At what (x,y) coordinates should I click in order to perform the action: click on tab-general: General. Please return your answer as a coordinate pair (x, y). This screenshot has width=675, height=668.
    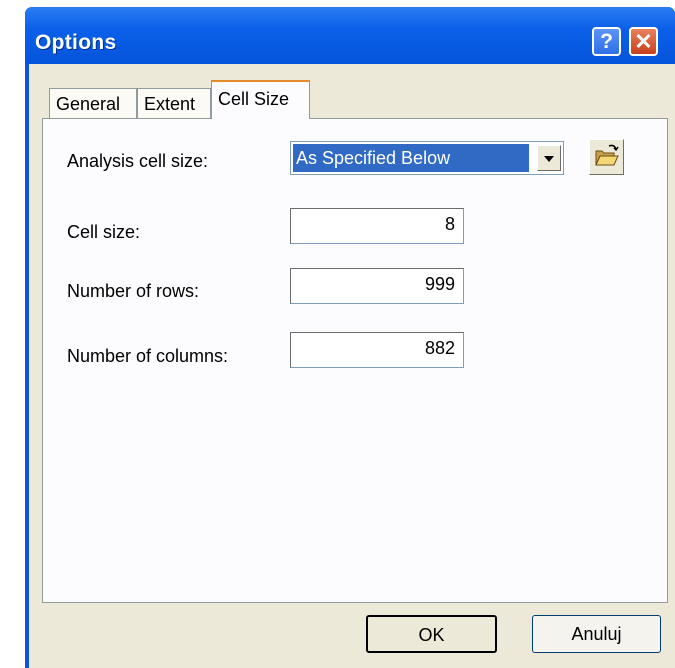
    Looking at the image, I should click on (93, 103).